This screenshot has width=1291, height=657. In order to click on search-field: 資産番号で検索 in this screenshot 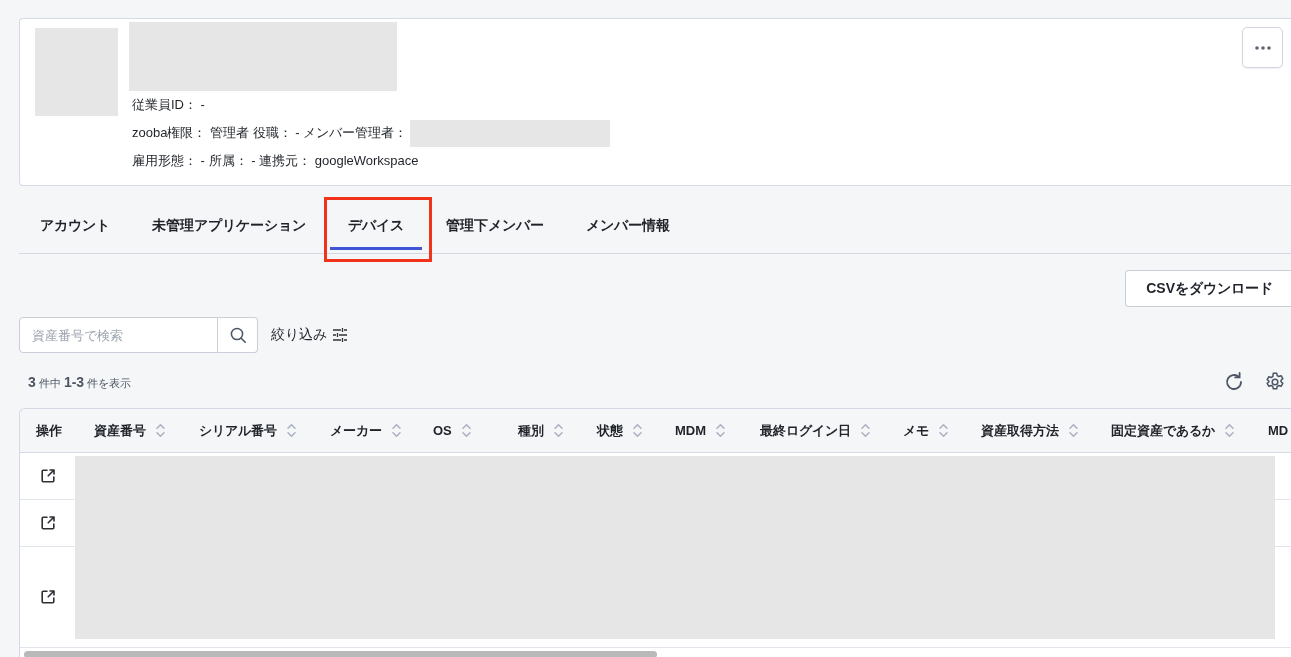, I will do `click(118, 335)`.